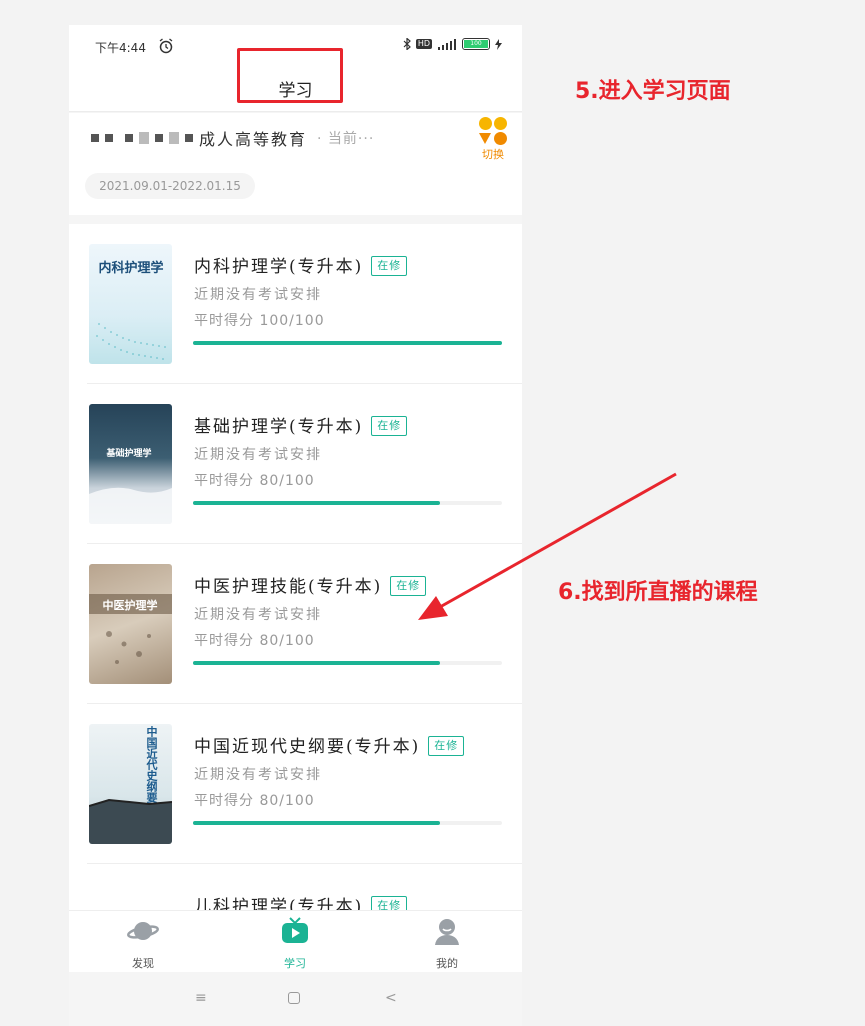 This screenshot has width=865, height=1026. Describe the element at coordinates (130, 464) in the screenshot. I see `course-cover: 基础护理学` at that location.